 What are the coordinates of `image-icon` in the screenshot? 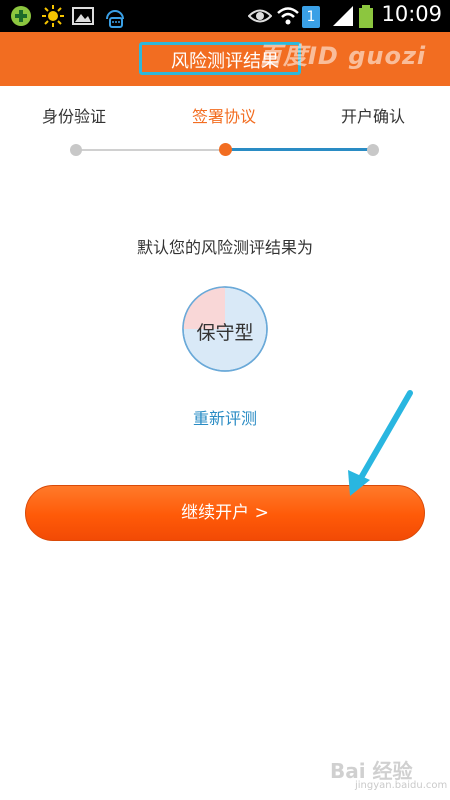 It's located at (83, 16).